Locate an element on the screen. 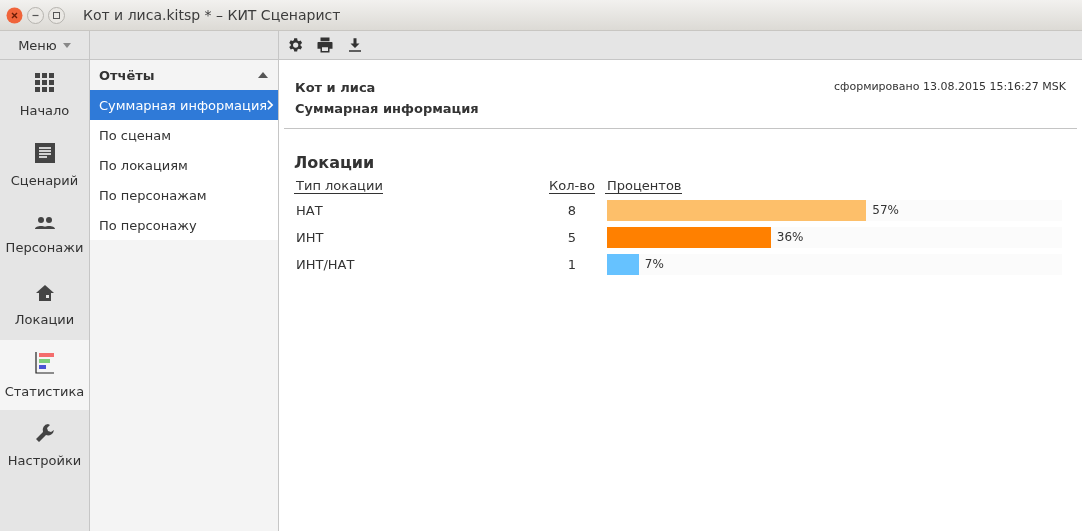 This screenshot has width=1082, height=531. gear-icon is located at coordinates (295, 45).